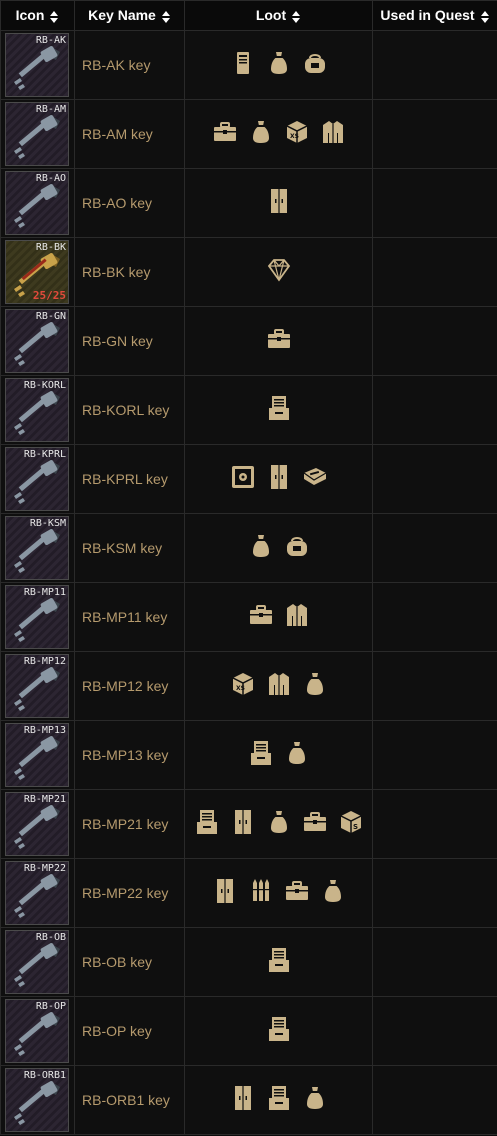  I want to click on key-name-link: RB-ORB1 key, so click(129, 1100).